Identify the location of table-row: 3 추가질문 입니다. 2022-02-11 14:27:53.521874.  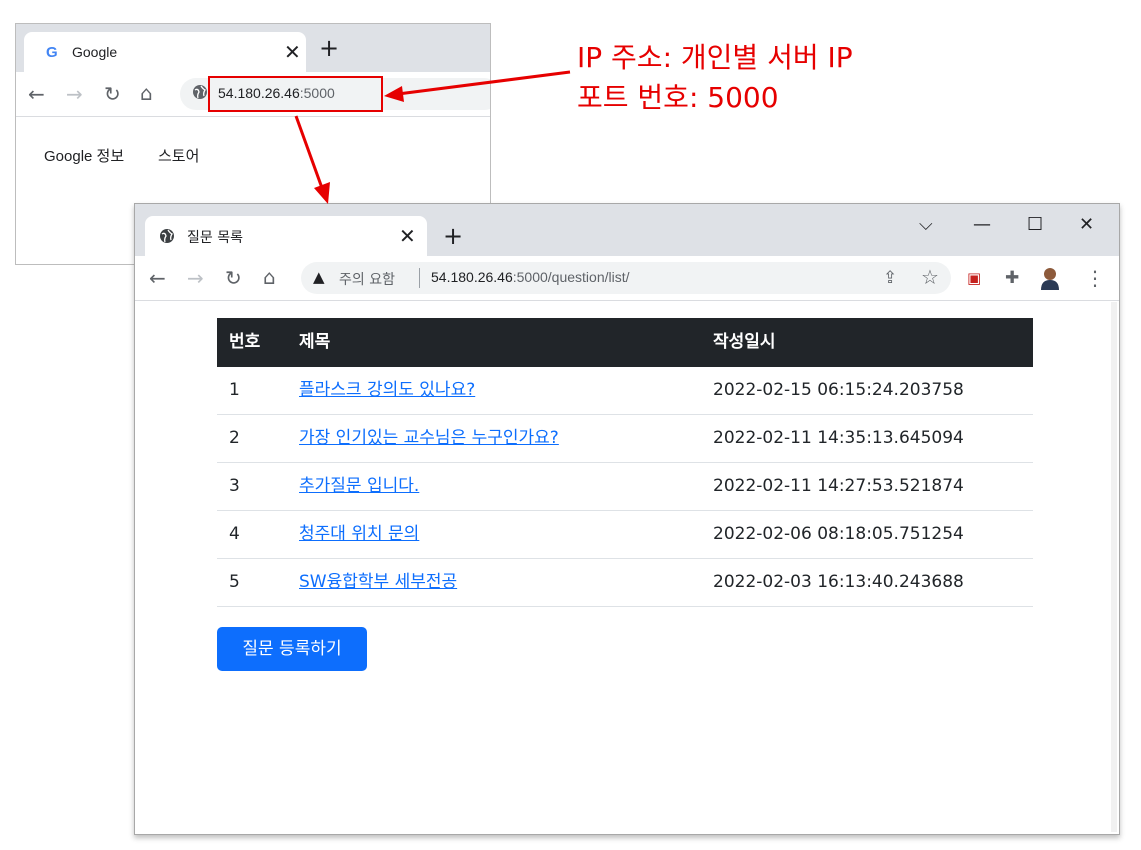
(625, 487).